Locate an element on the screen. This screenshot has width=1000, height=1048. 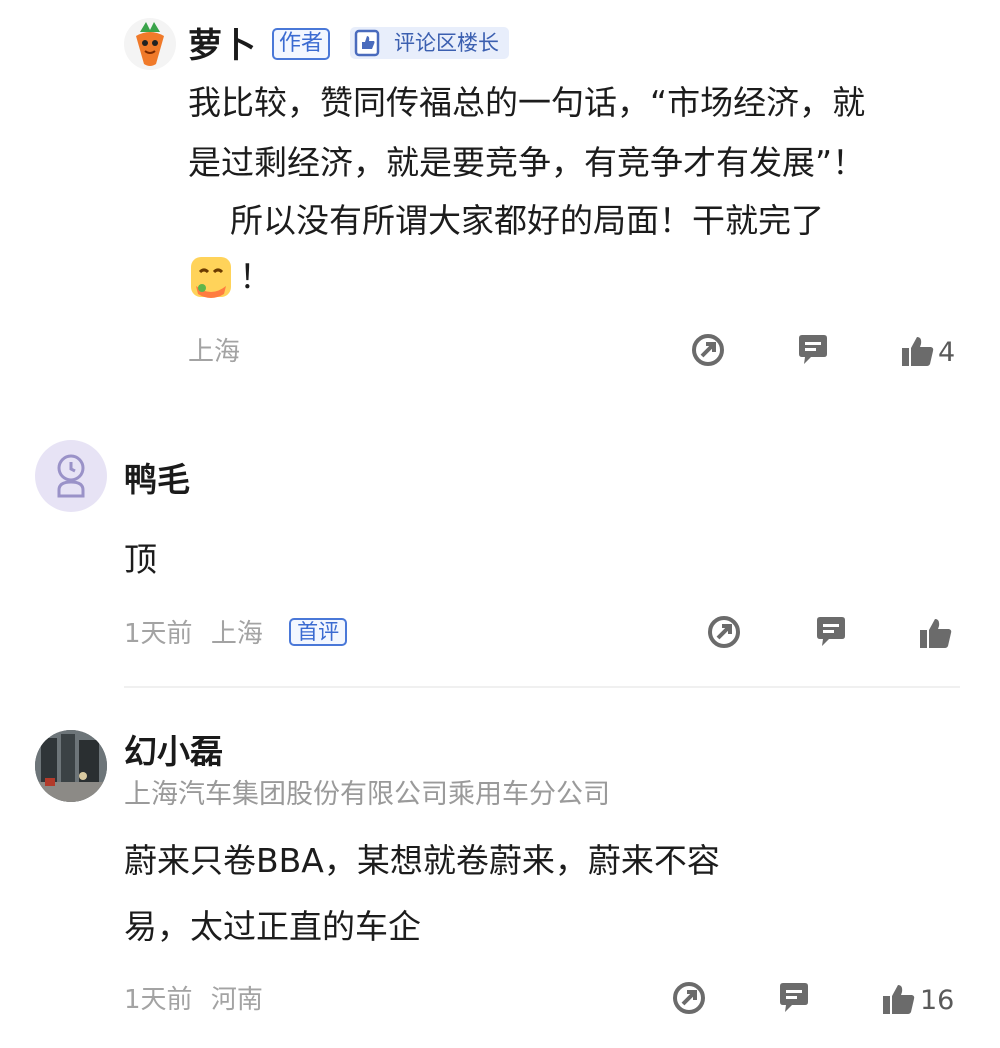
location: 河南 is located at coordinates (236, 1000).